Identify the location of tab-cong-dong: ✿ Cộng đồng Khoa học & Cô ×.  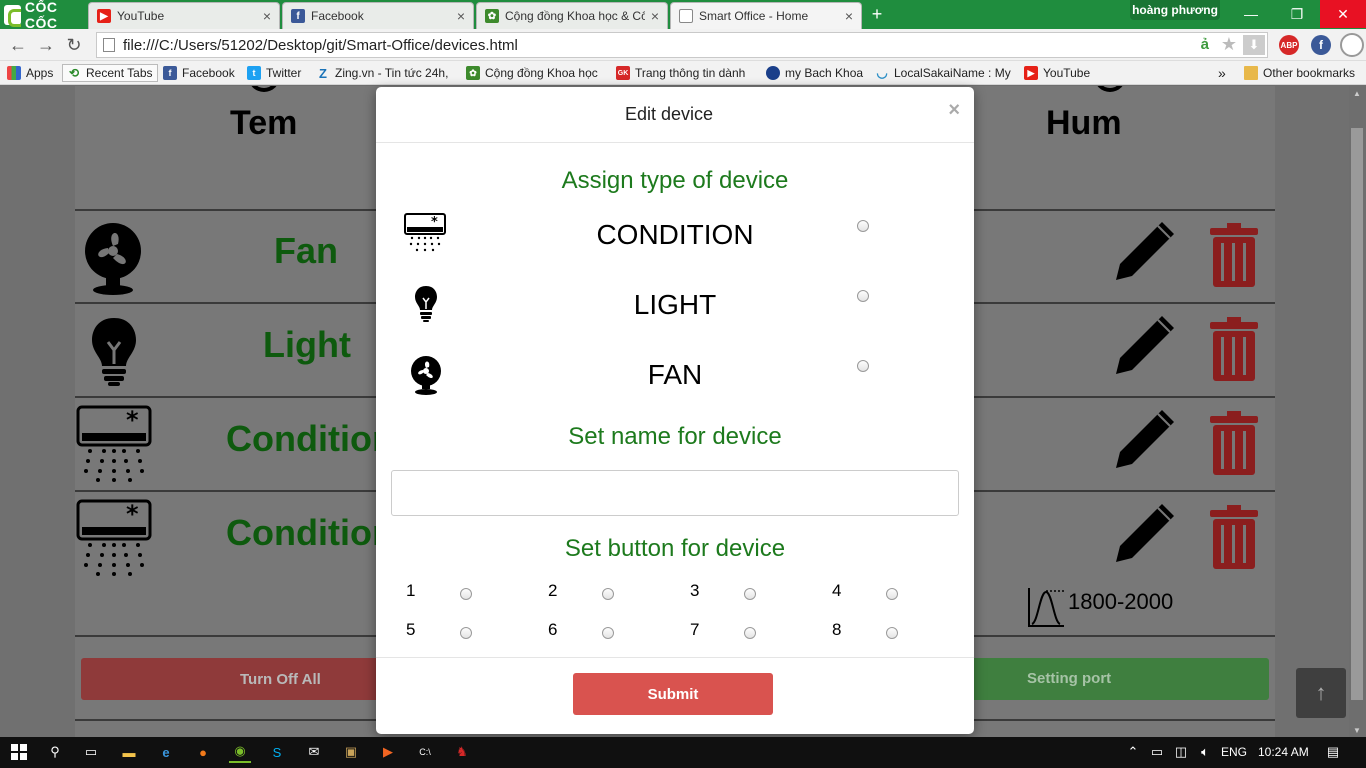
(572, 15).